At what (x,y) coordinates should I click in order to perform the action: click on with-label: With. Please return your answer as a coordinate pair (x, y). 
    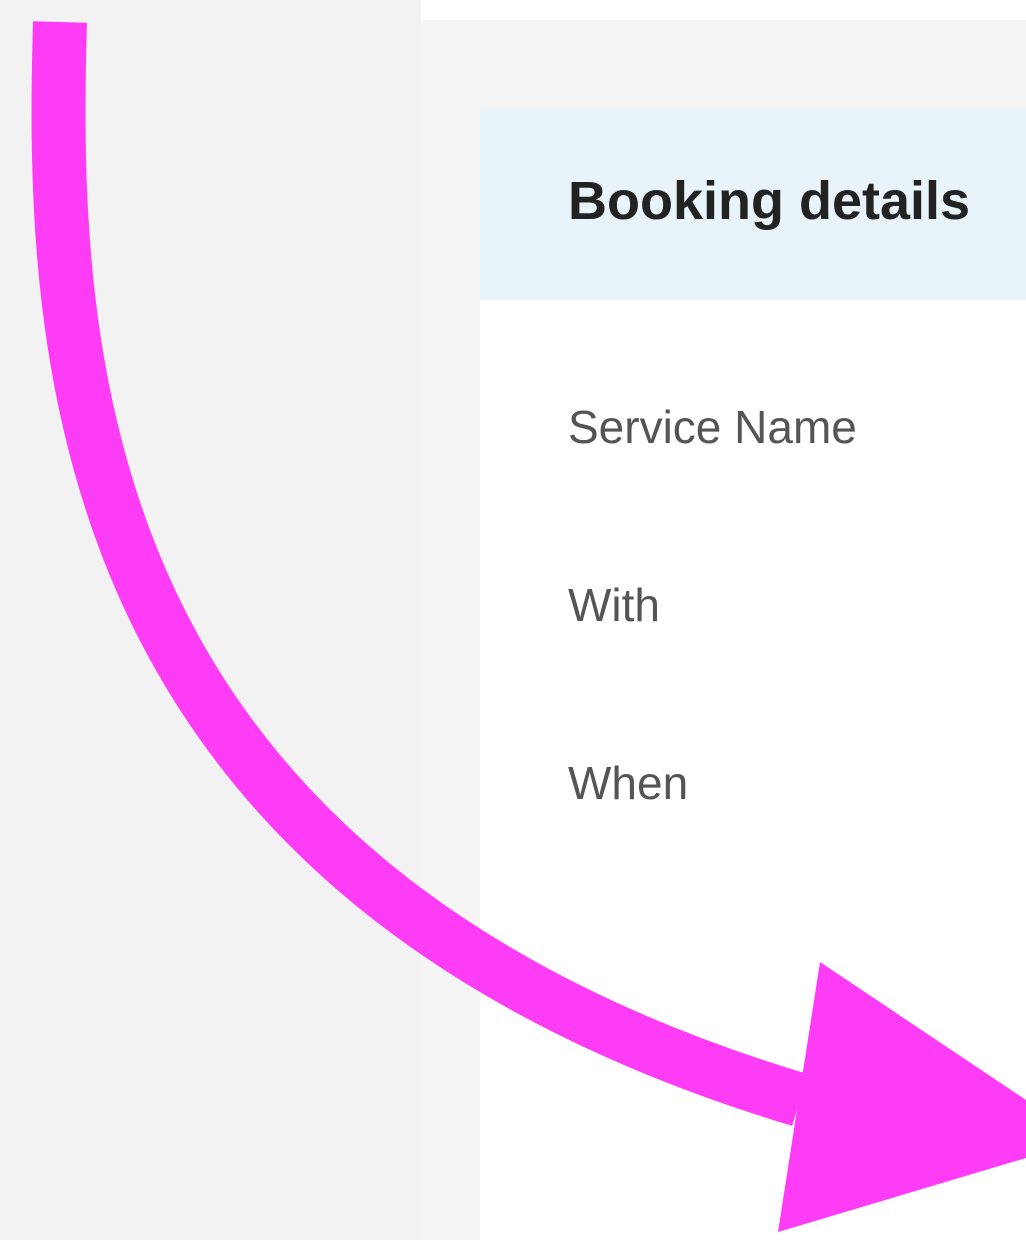
    Looking at the image, I should click on (614, 605).